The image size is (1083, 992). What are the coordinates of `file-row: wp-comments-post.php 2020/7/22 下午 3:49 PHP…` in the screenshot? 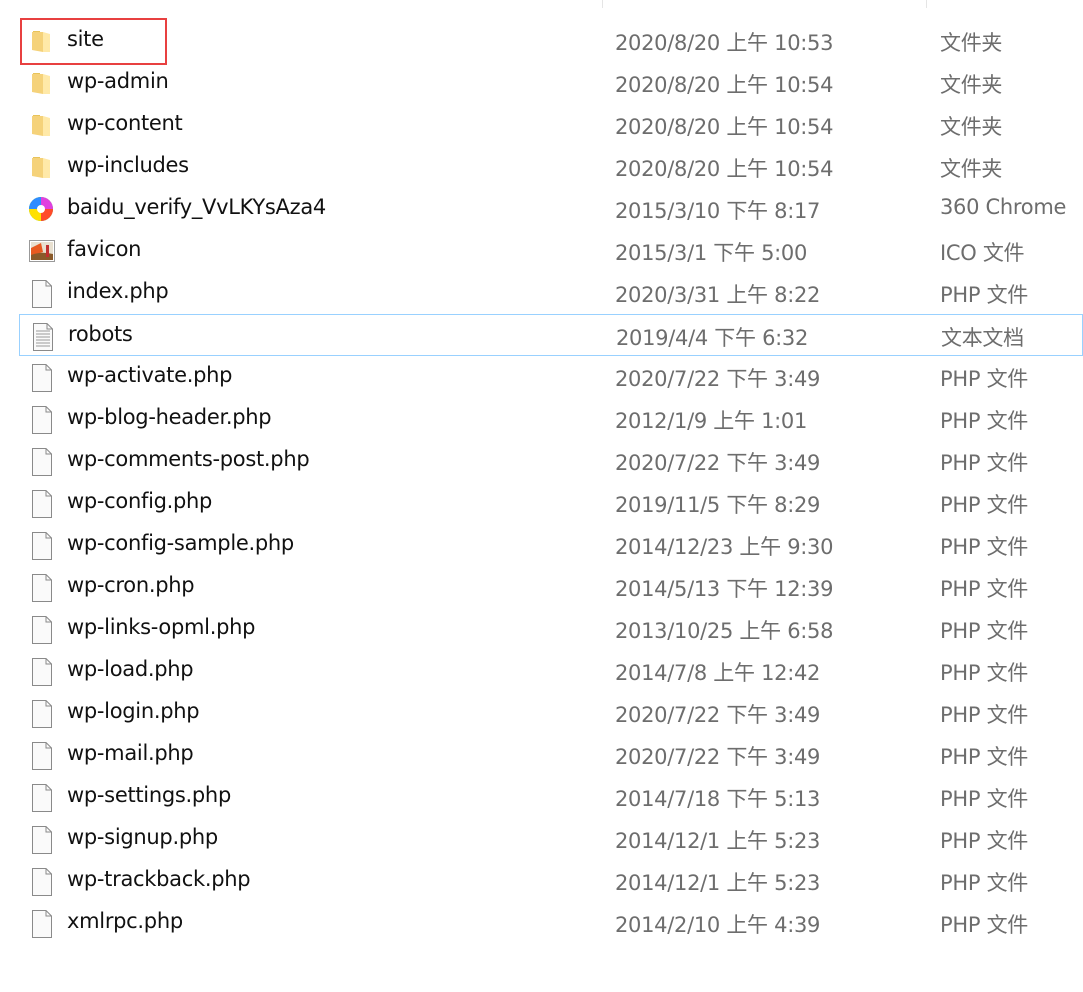 It's located at (541, 461).